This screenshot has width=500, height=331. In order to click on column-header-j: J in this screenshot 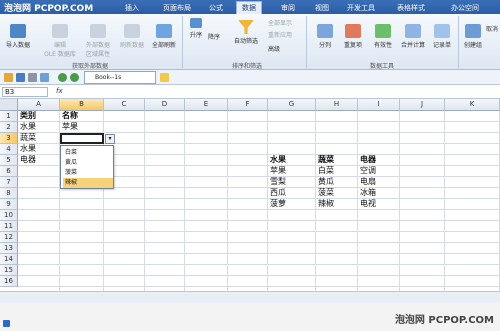, I will do `click(422, 105)`.